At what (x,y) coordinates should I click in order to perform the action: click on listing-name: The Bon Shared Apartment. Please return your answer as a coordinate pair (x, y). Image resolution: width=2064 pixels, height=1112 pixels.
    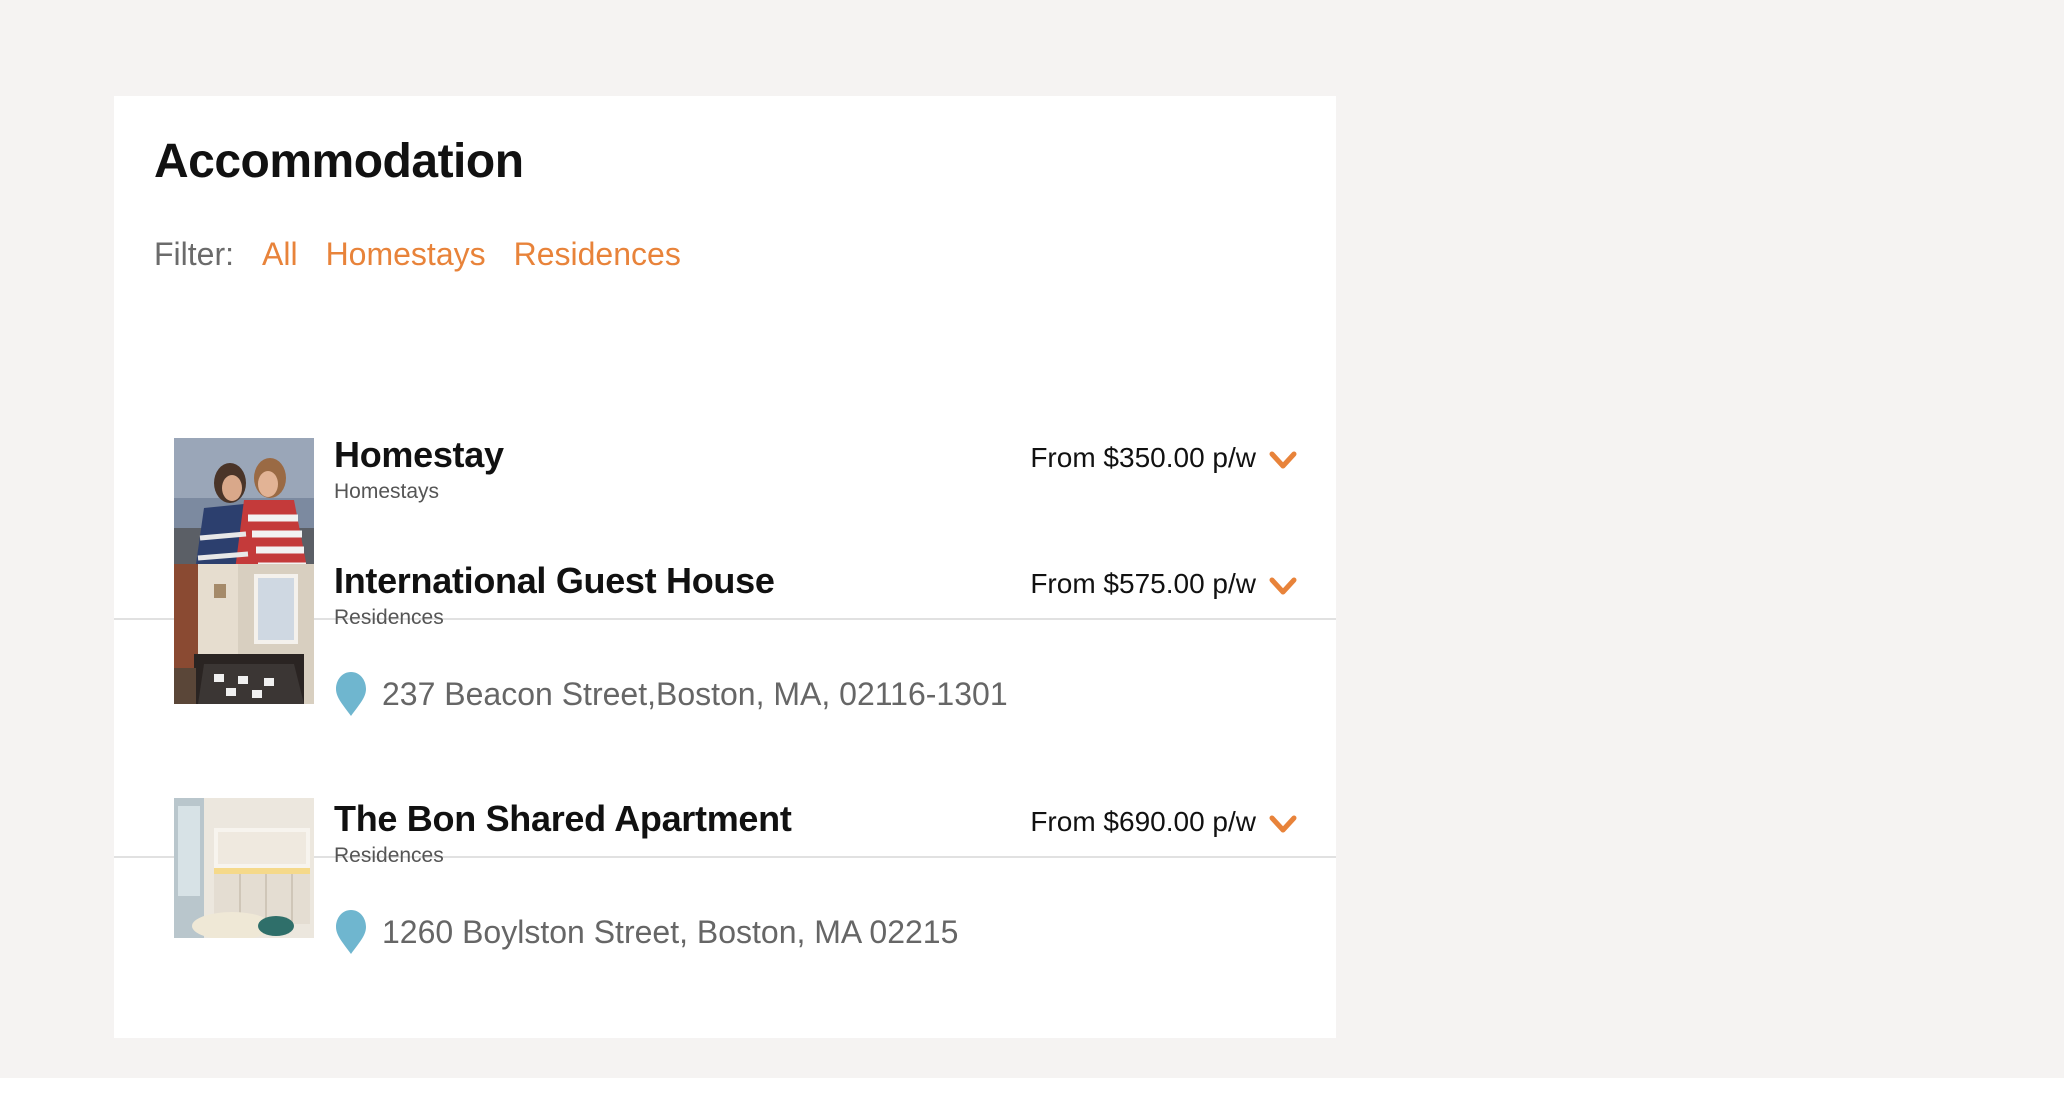
    Looking at the image, I should click on (563, 819).